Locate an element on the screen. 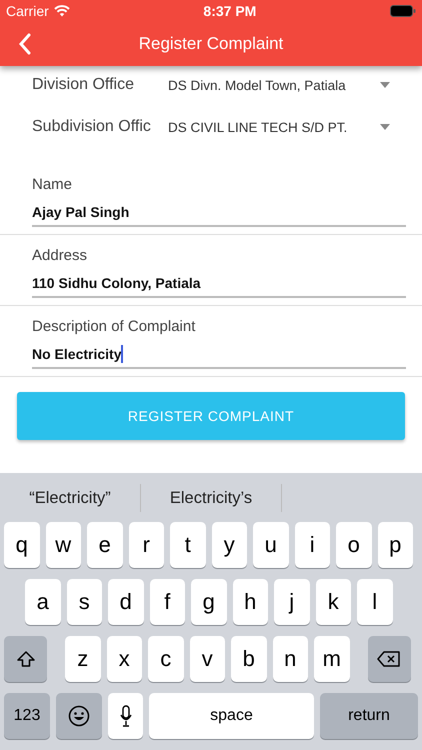 The width and height of the screenshot is (422, 750). letter-key: g is located at coordinates (208, 602).